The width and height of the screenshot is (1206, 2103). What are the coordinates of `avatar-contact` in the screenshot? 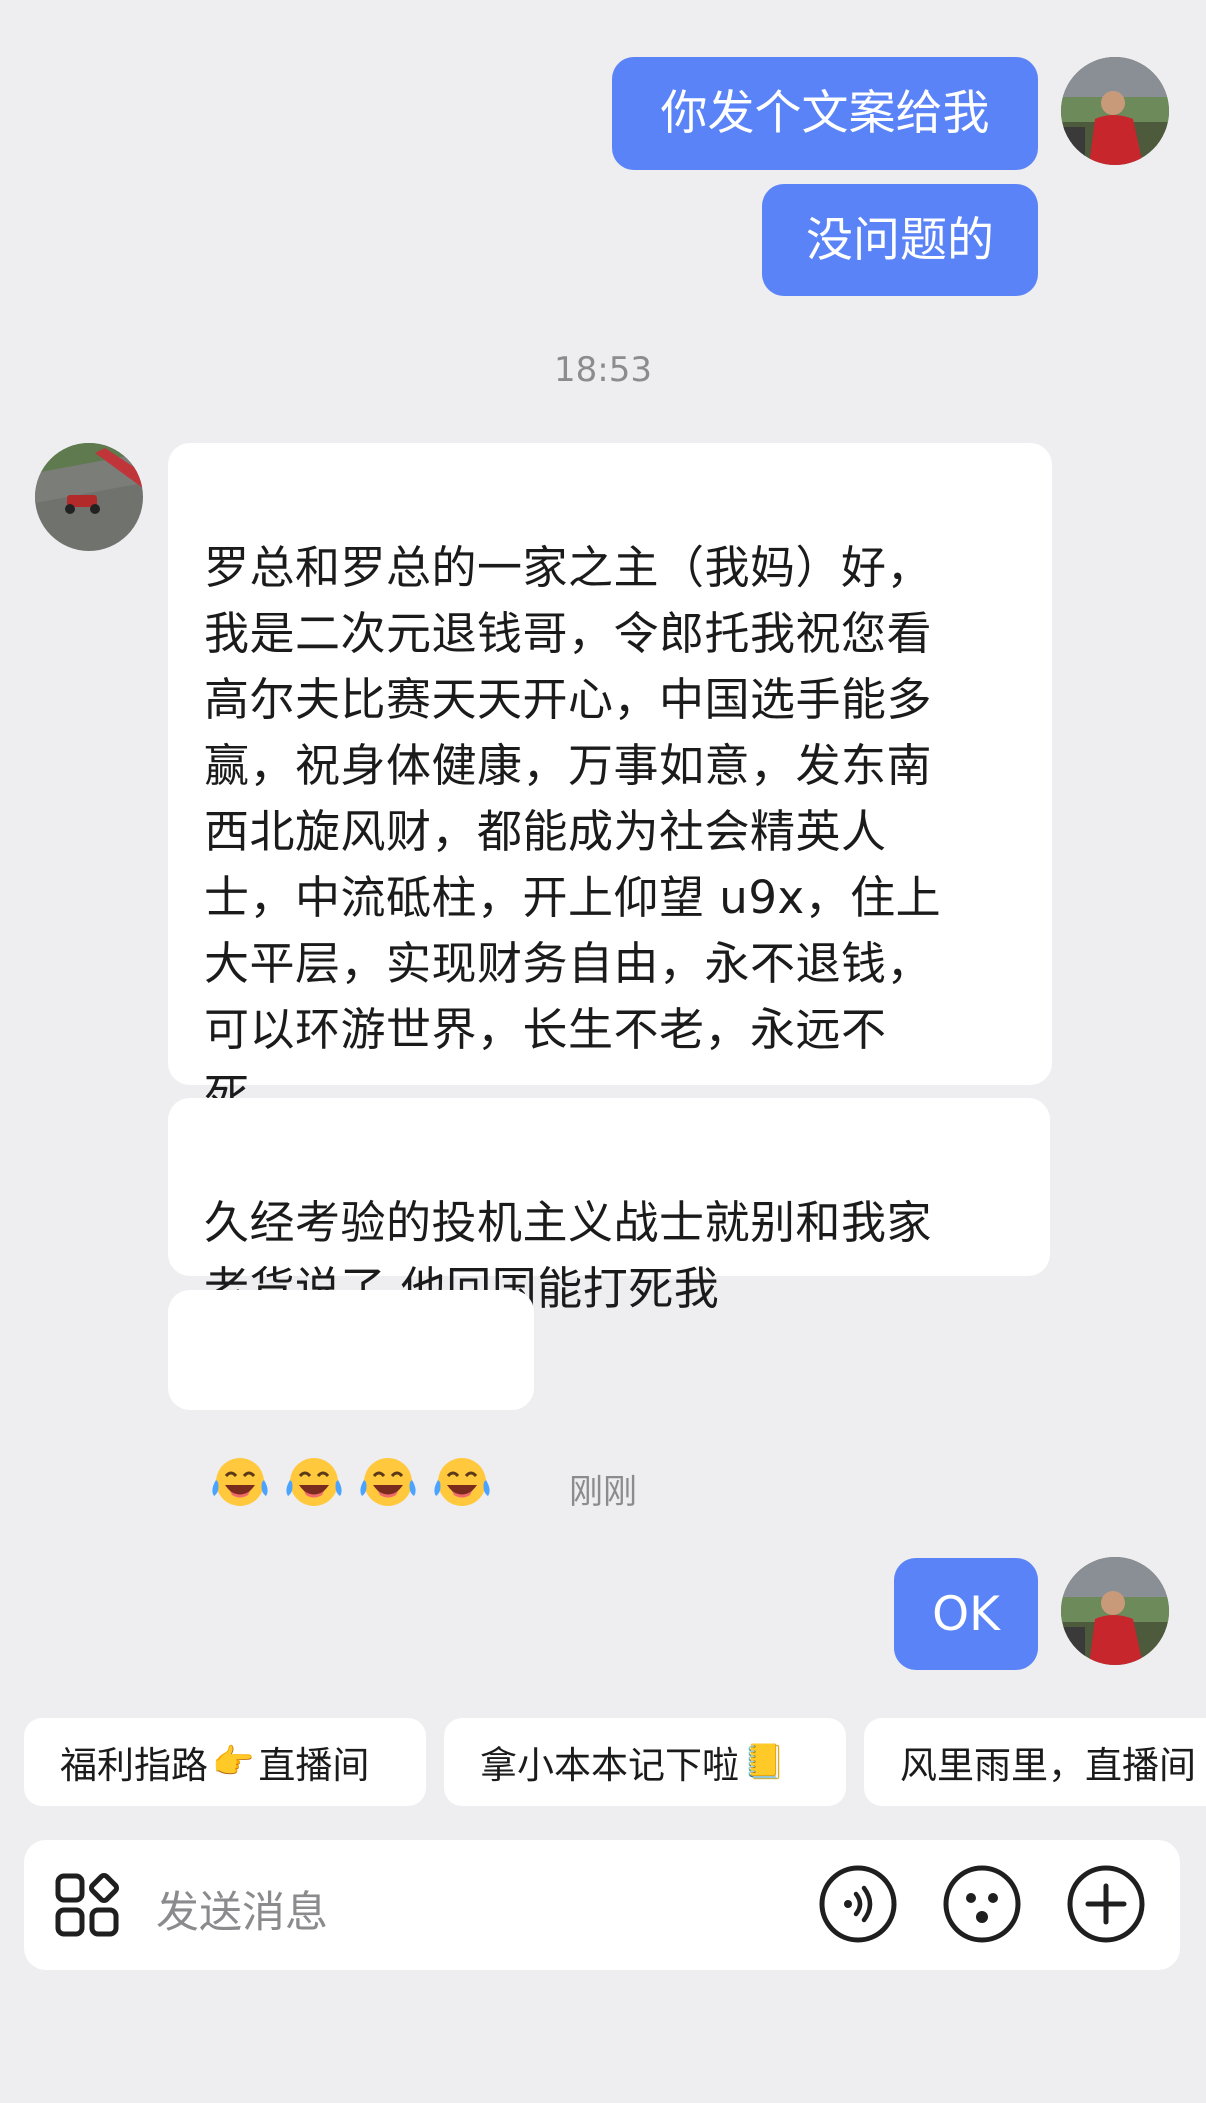 It's located at (89, 497).